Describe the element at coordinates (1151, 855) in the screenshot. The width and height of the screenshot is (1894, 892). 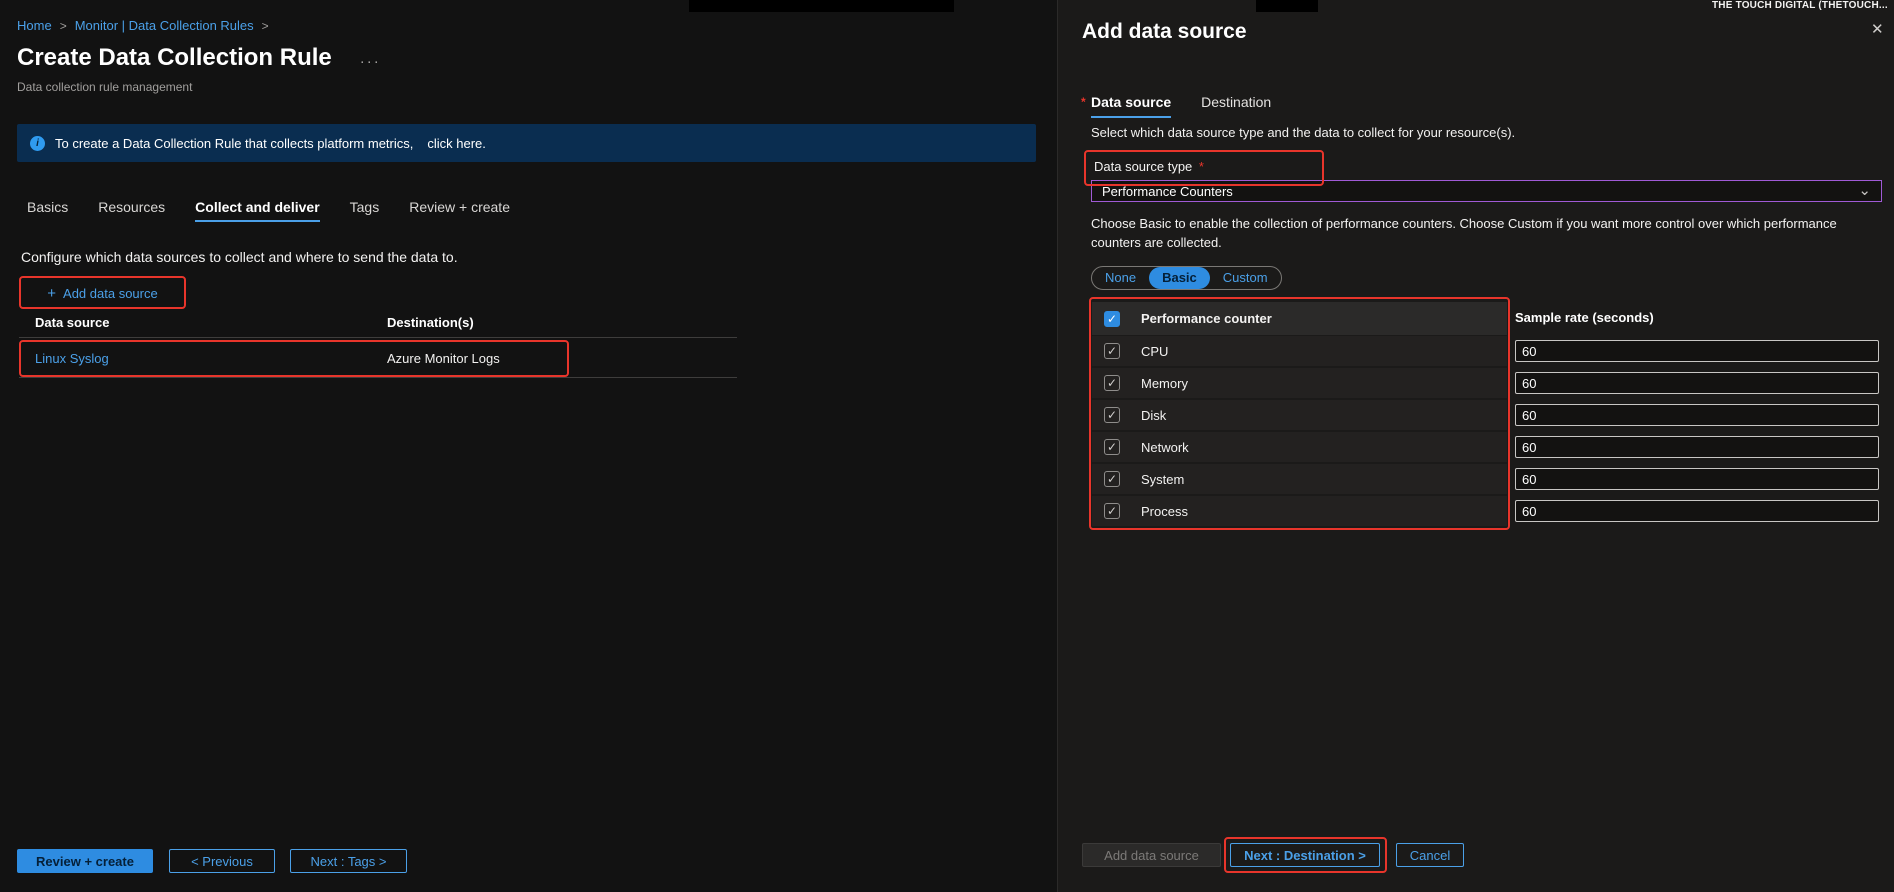
I see `panel-add-data-source-button: Add data source` at that location.